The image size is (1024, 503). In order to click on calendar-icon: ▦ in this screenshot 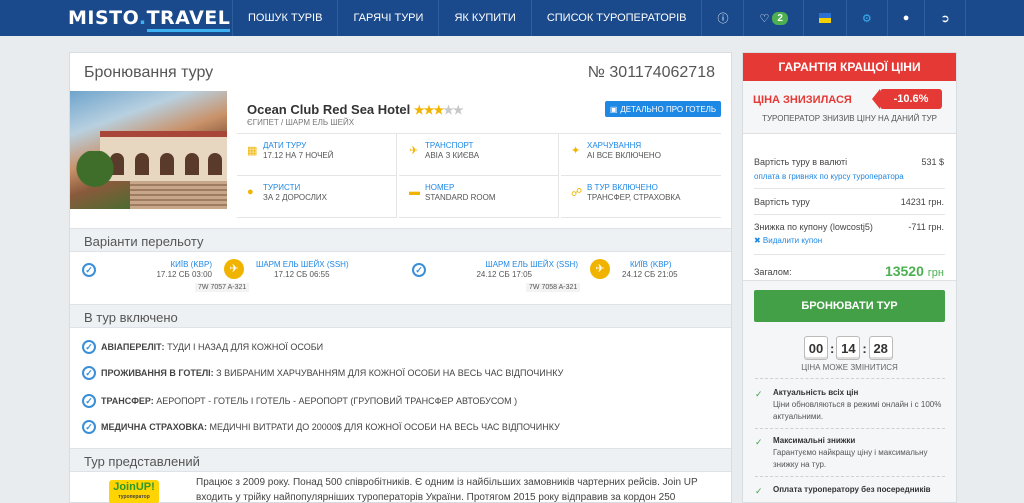, I will do `click(252, 151)`.